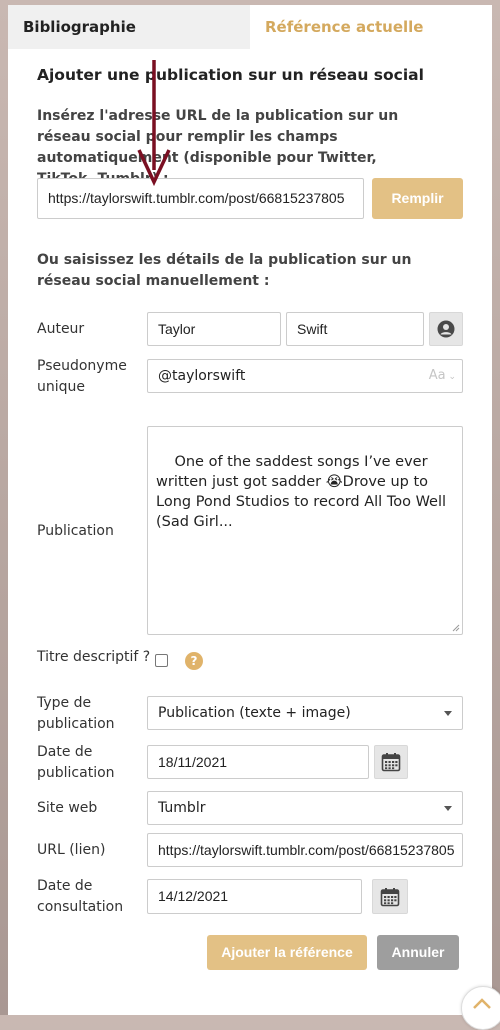  What do you see at coordinates (214, 329) in the screenshot?
I see `author-first-name-input: Taylor` at bounding box center [214, 329].